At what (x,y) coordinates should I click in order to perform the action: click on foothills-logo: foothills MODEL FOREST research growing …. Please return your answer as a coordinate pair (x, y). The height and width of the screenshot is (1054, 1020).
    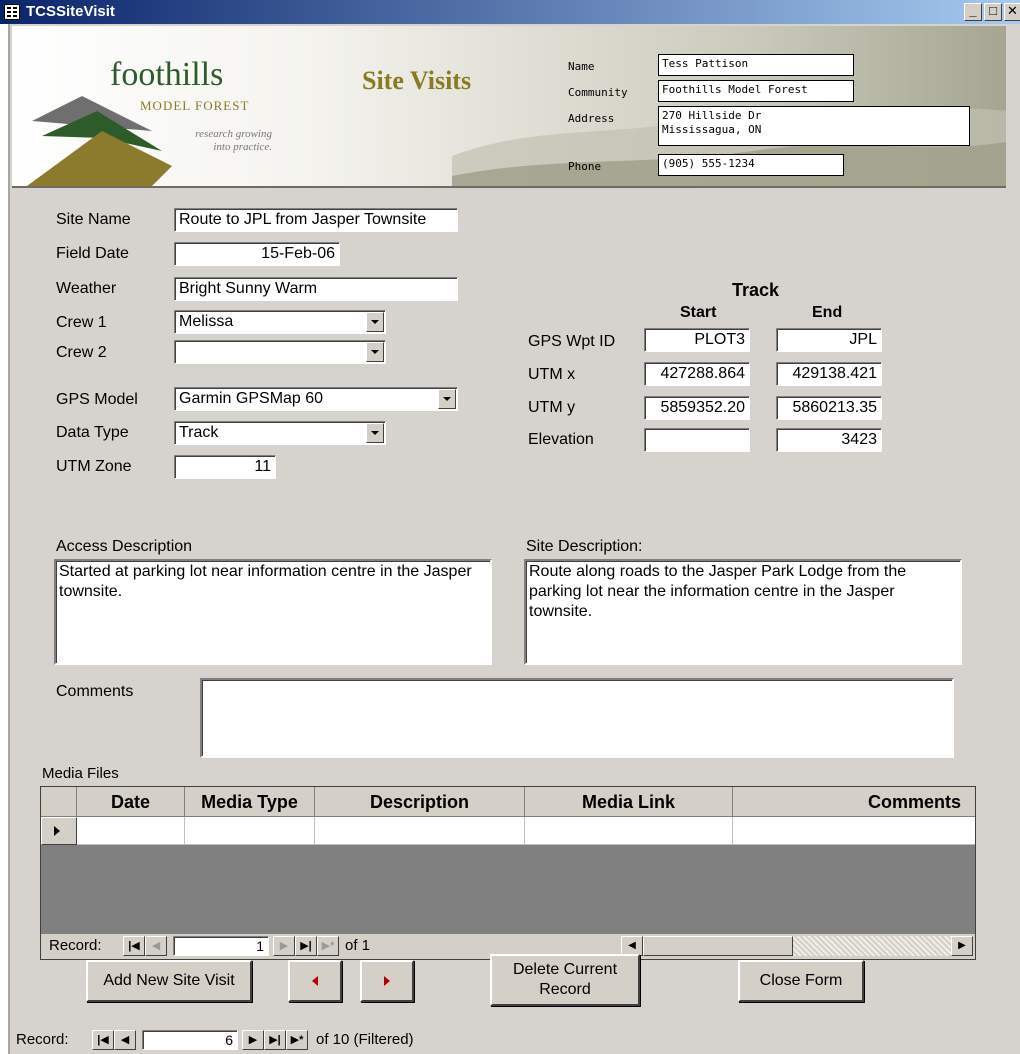
    Looking at the image, I should click on (162, 116).